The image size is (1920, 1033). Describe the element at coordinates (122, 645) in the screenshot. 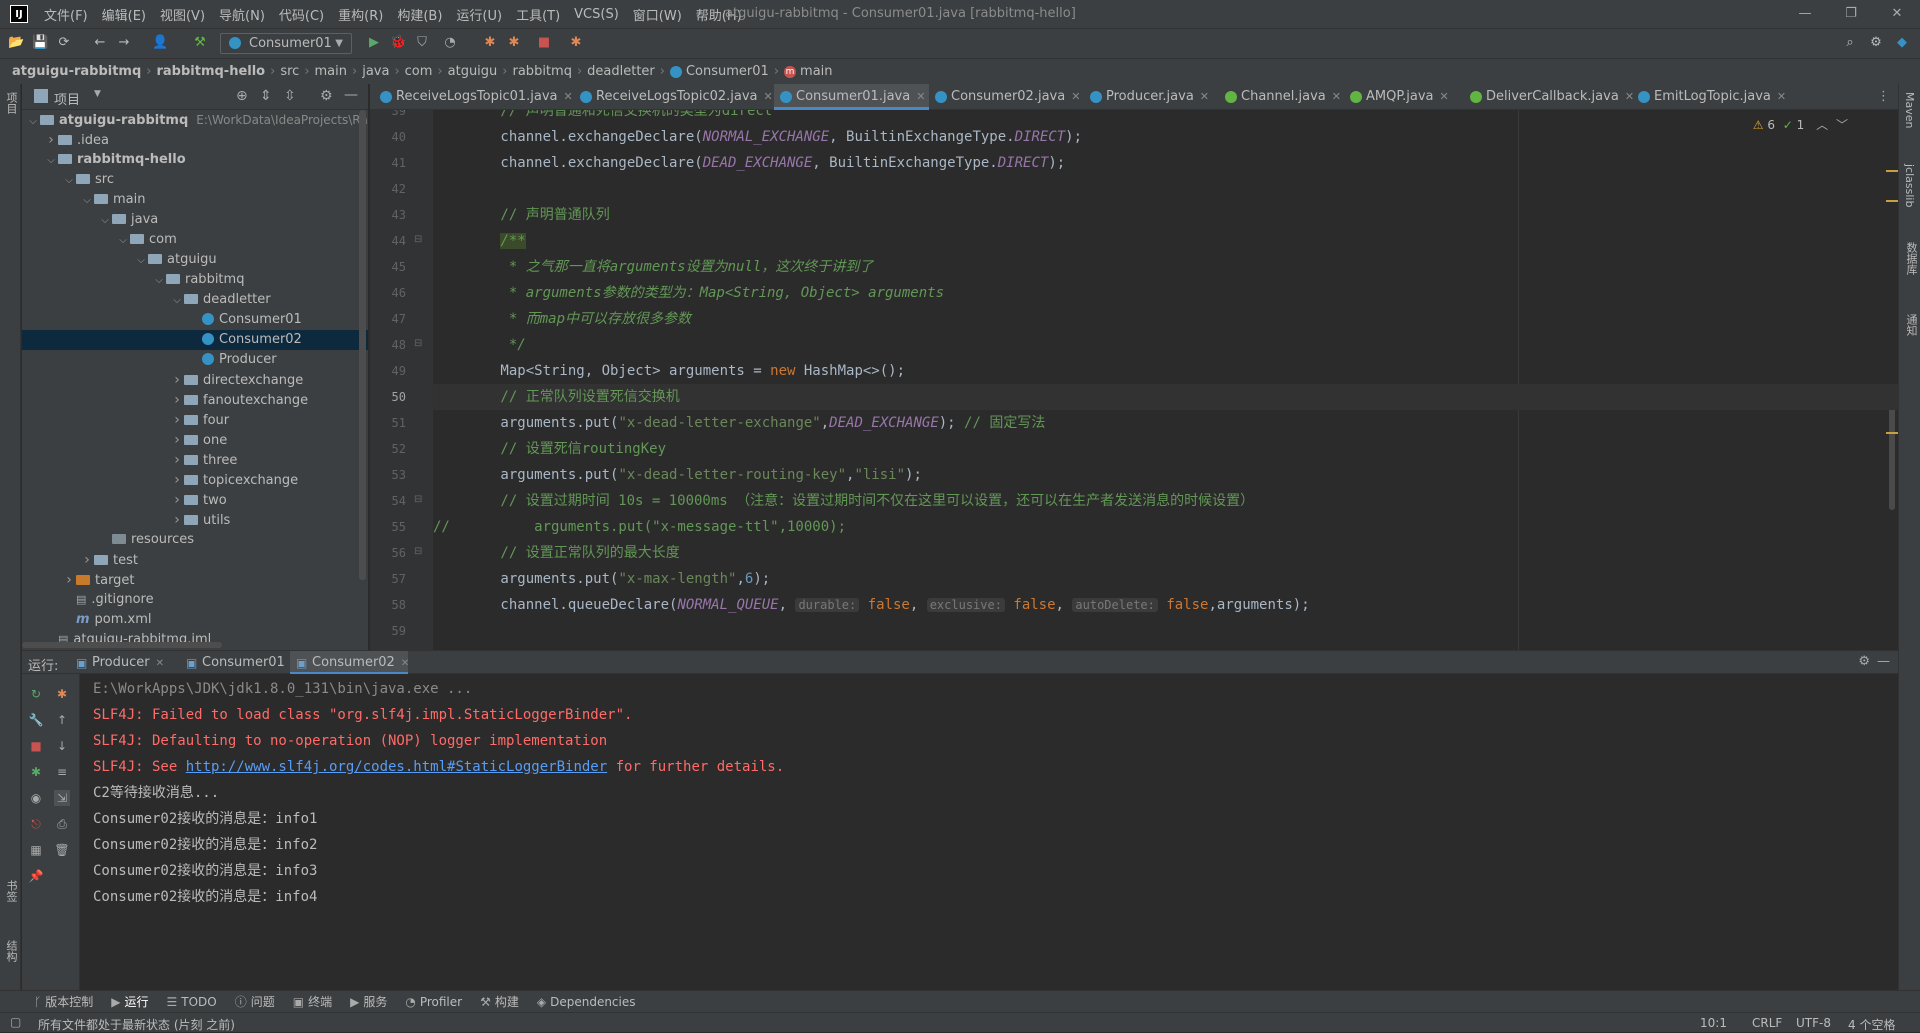

I see `tree-horizontal-scrollbar-thumb` at that location.